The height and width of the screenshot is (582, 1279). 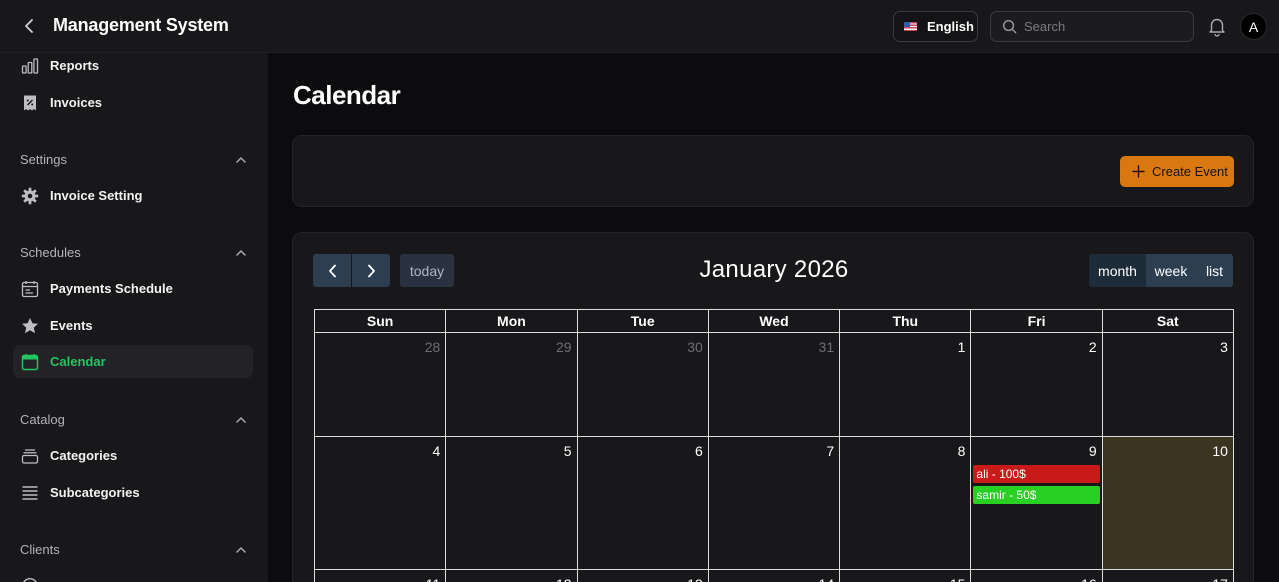 I want to click on sidebar-item-invoice-setting: Invoice Setting, so click(x=133, y=195).